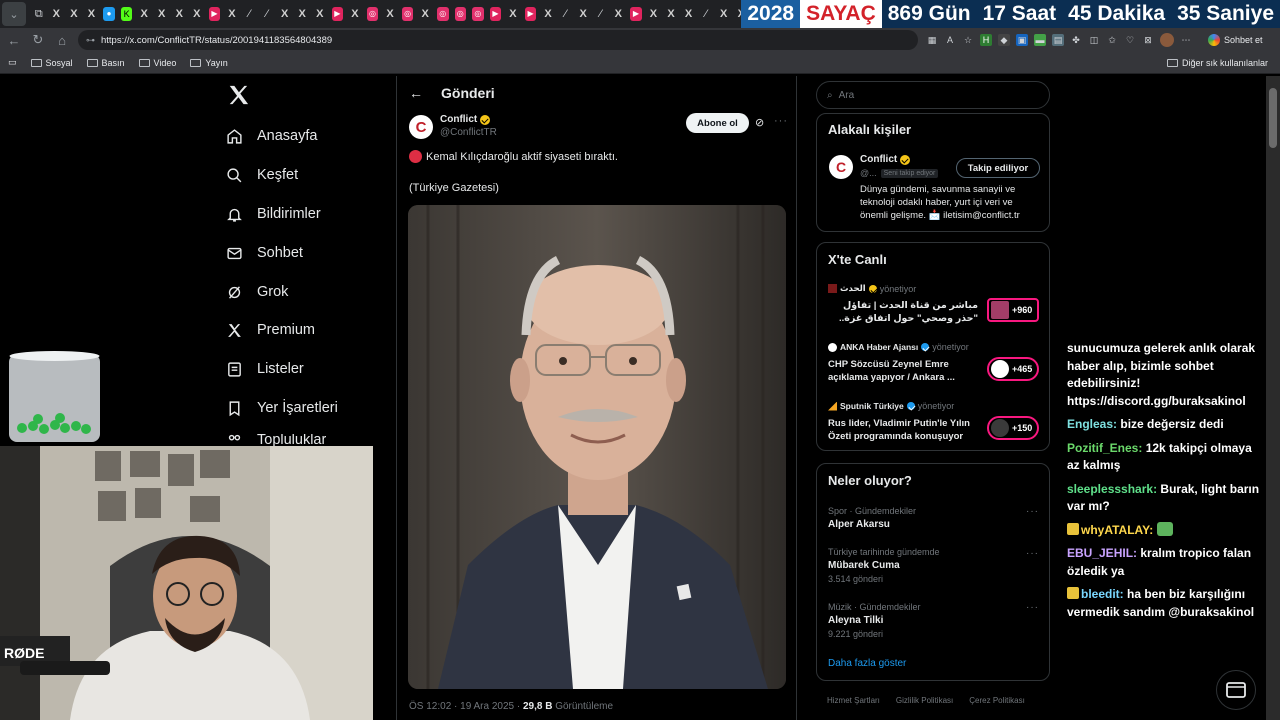 The width and height of the screenshot is (1280, 720). Describe the element at coordinates (468, 132) in the screenshot. I see `author-handle: @ConflictTR` at that location.